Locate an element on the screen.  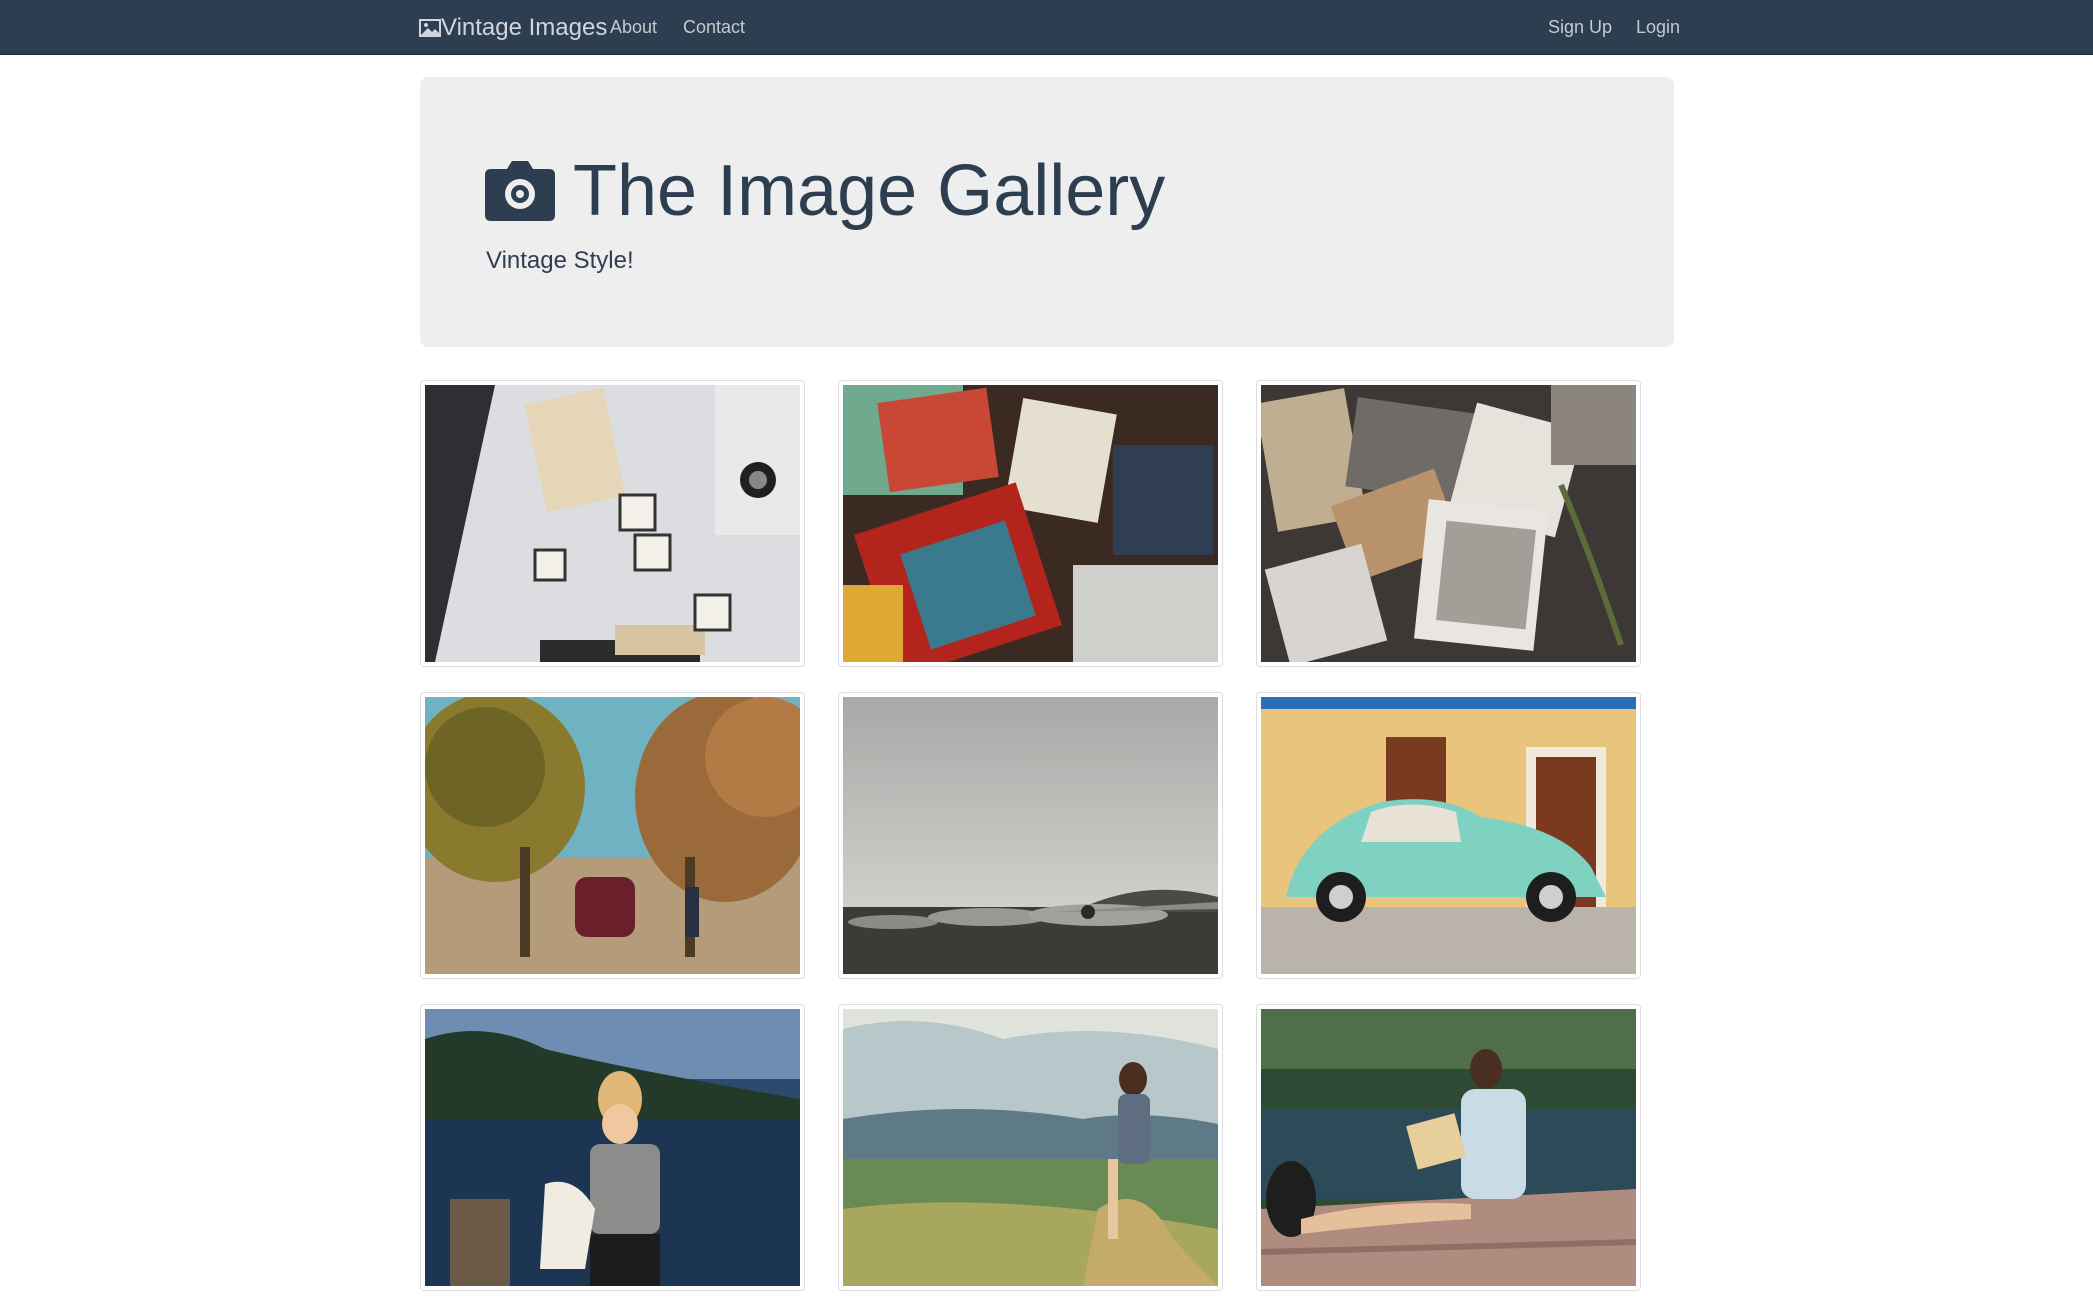
page-title: The Image Gallery is located at coordinates (825, 191).